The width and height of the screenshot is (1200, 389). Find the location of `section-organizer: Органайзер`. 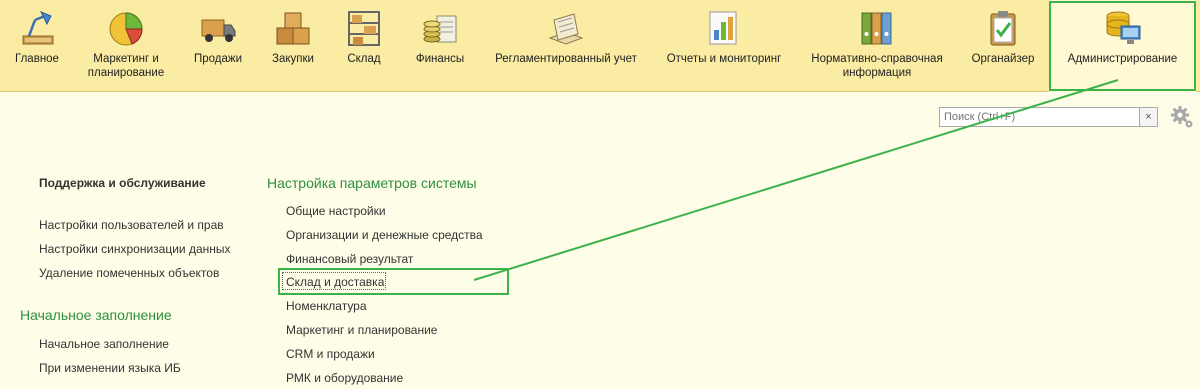

section-organizer: Органайзер is located at coordinates (1003, 46).